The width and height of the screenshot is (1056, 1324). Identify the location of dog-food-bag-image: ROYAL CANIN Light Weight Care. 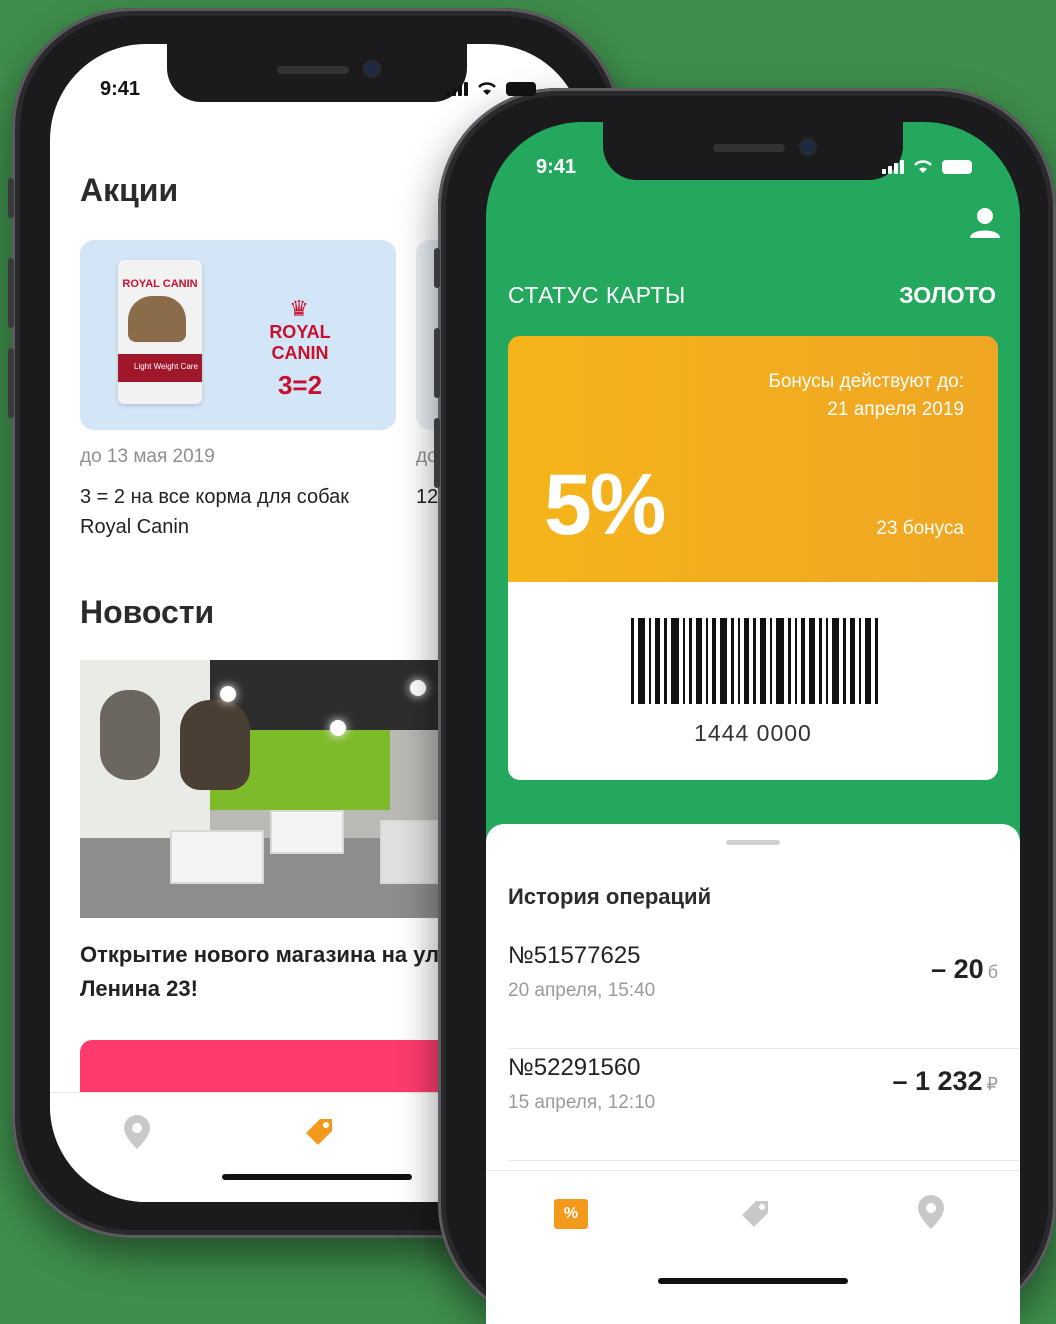
(160, 332).